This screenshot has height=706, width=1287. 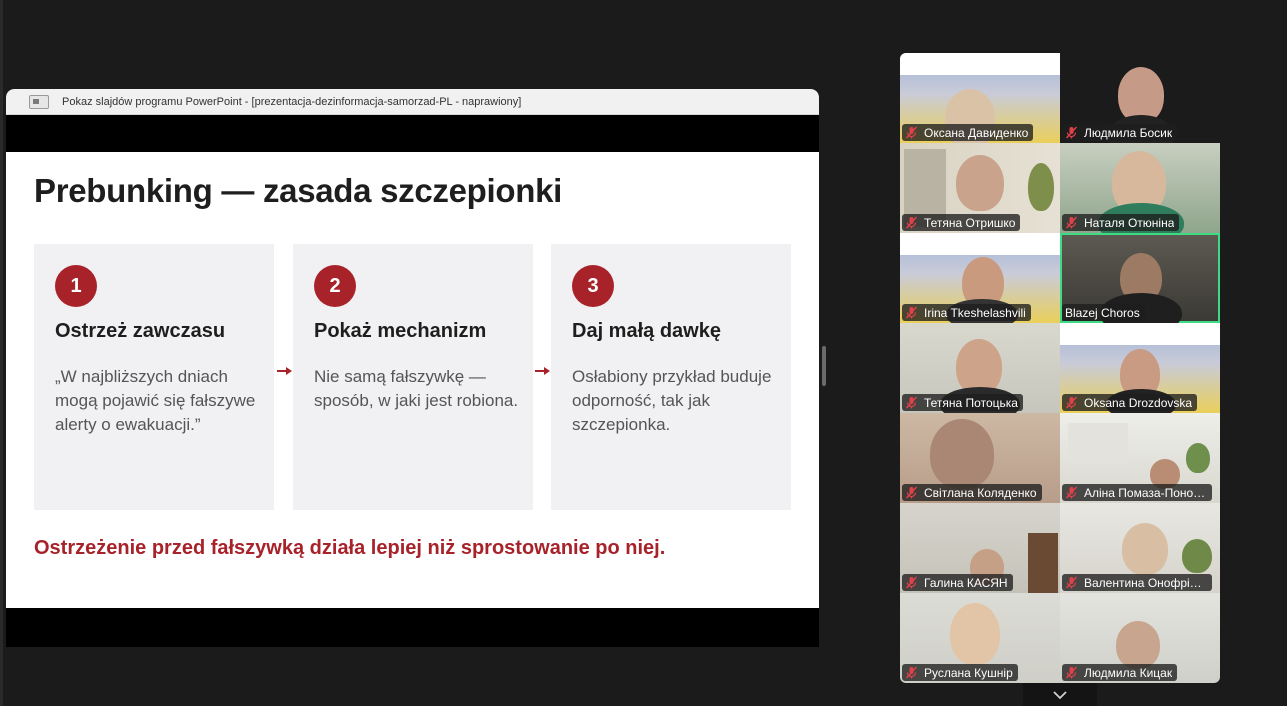 What do you see at coordinates (980, 492) in the screenshot?
I see `participant-name: Світлана Коляденко` at bounding box center [980, 492].